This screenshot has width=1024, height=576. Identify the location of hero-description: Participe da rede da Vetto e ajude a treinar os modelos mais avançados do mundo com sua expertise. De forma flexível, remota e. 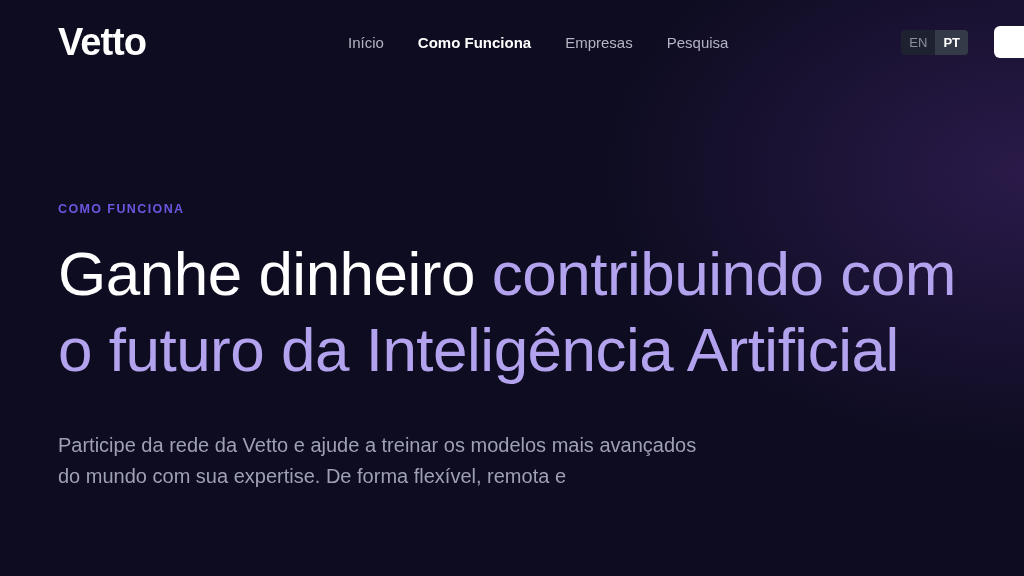
(378, 461).